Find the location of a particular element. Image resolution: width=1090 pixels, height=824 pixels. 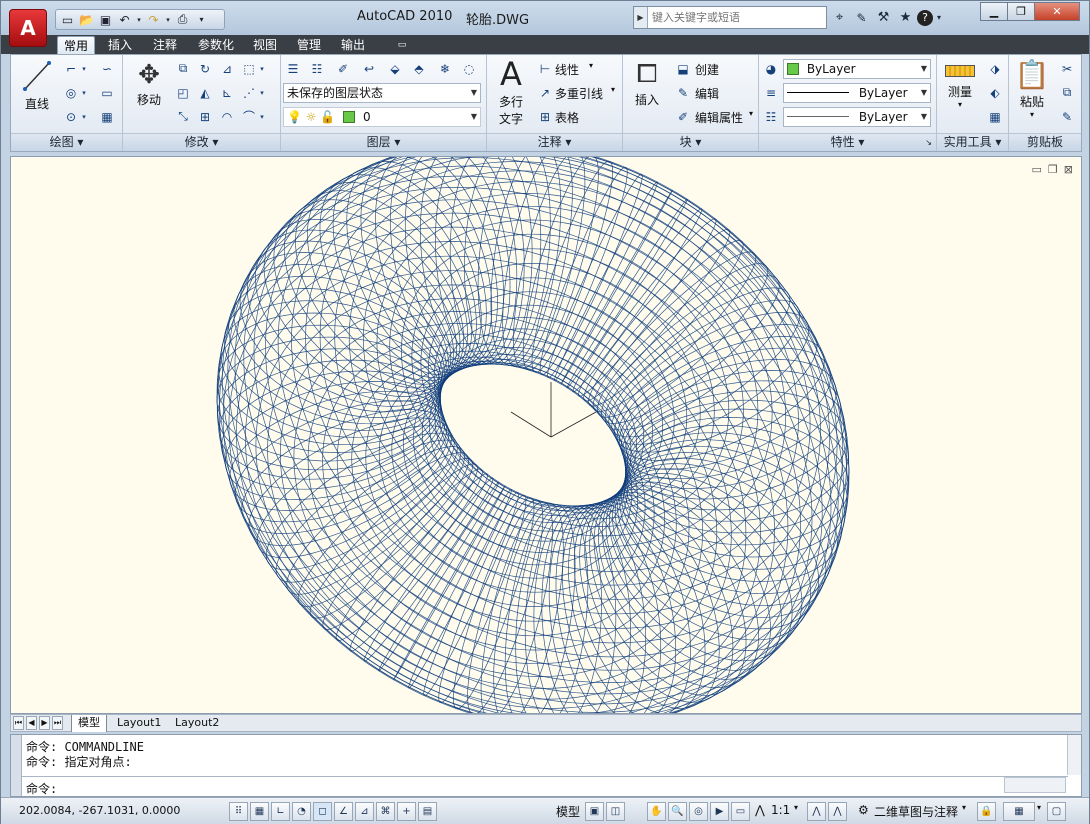

first-layout-icon: ⏮ is located at coordinates (18, 723).